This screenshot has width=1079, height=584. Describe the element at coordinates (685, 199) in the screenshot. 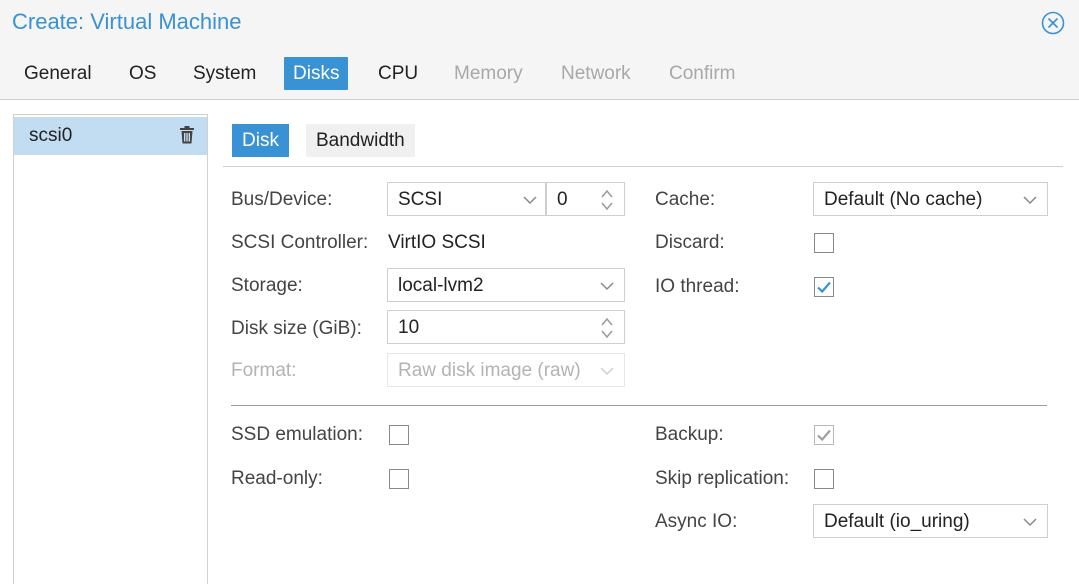

I see `cache-label: Cache:` at that location.